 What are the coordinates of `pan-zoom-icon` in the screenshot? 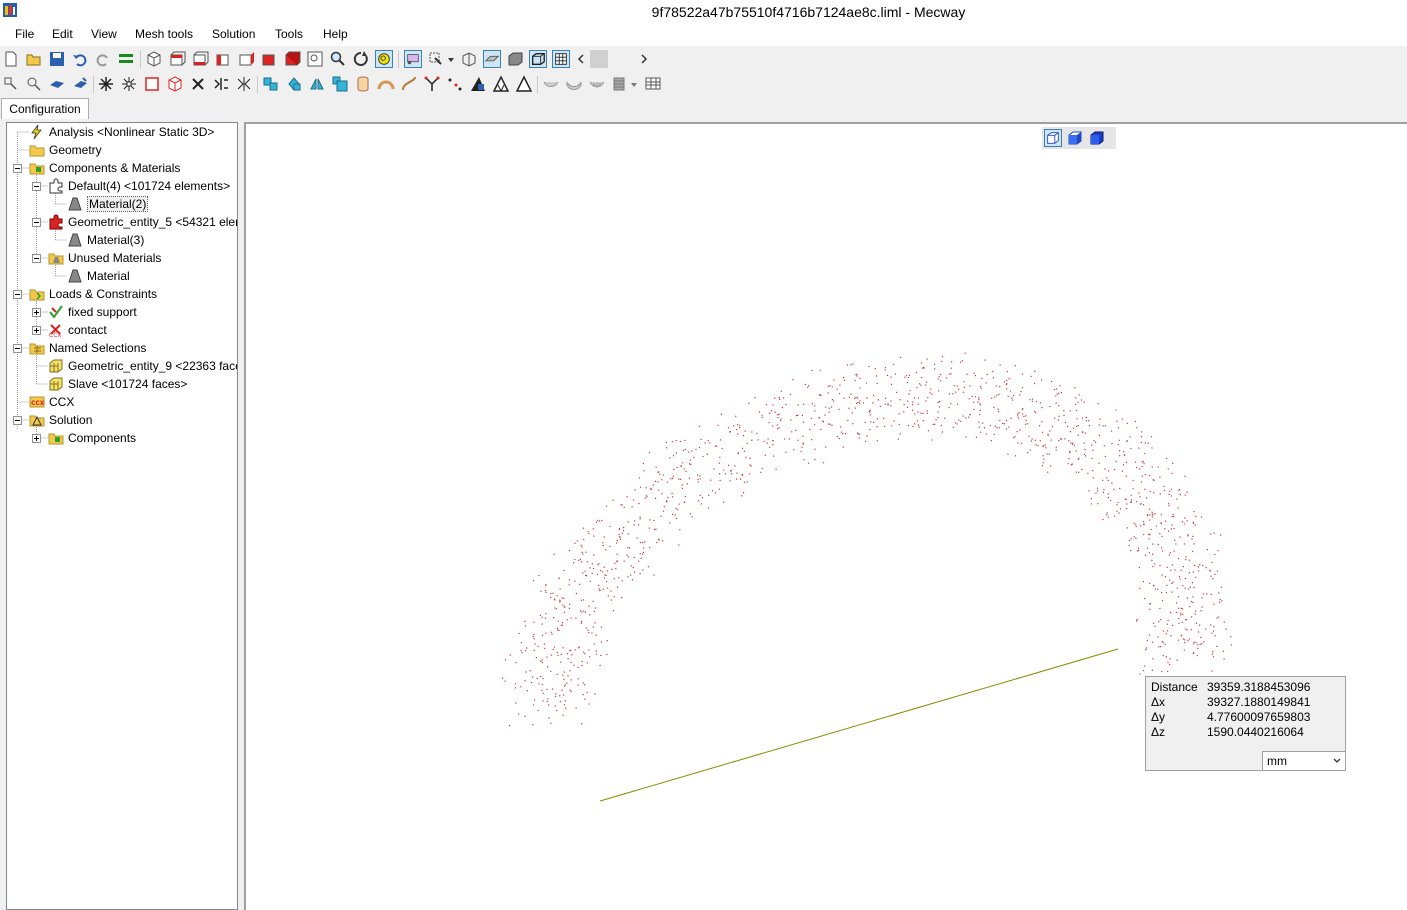 It's located at (384, 59).